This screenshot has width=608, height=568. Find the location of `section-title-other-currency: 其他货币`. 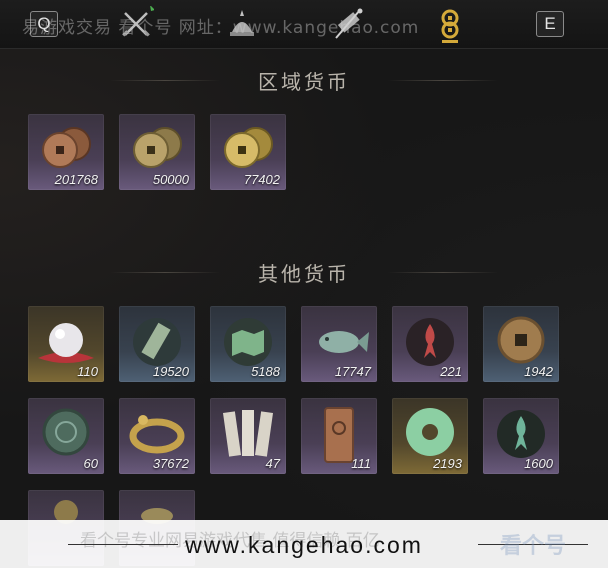

section-title-other-currency: 其他货币 is located at coordinates (304, 274).